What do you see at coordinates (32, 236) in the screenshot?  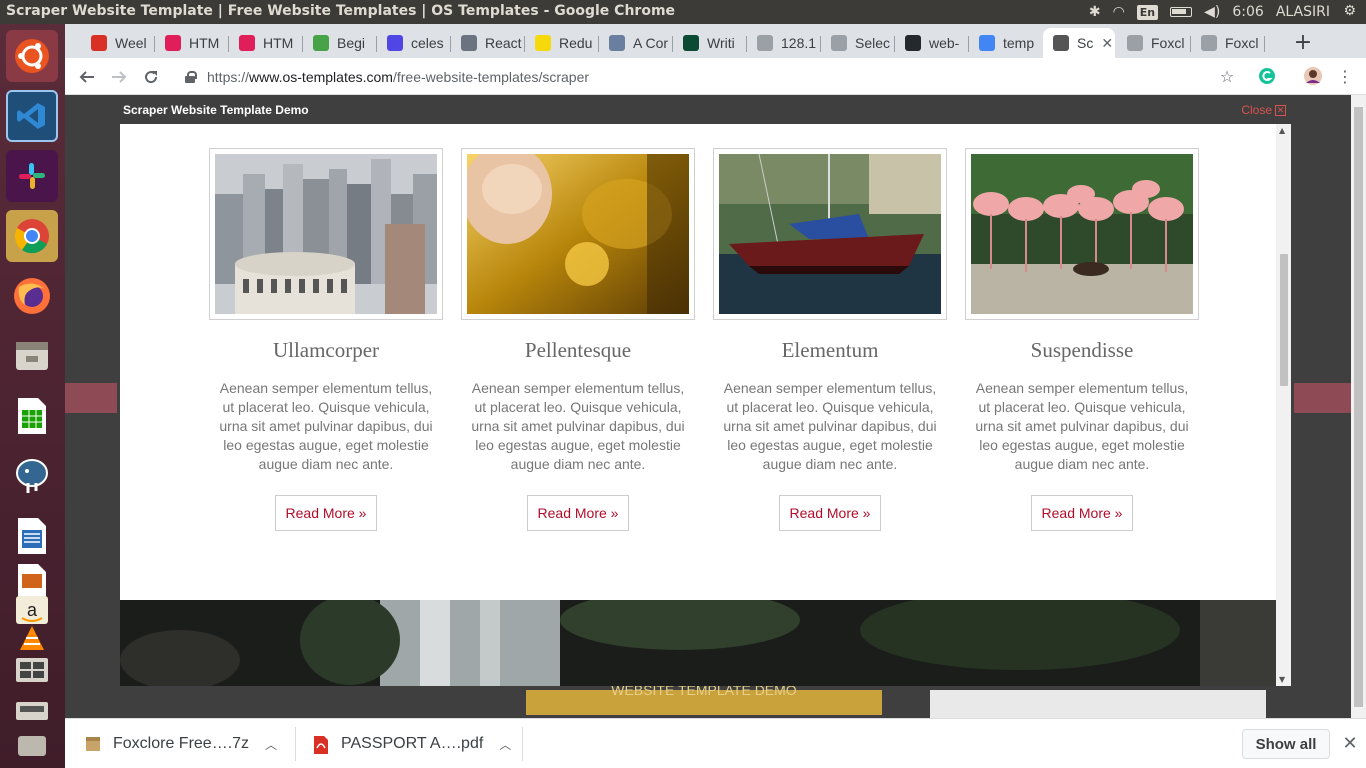 I see `chrome-icon` at bounding box center [32, 236].